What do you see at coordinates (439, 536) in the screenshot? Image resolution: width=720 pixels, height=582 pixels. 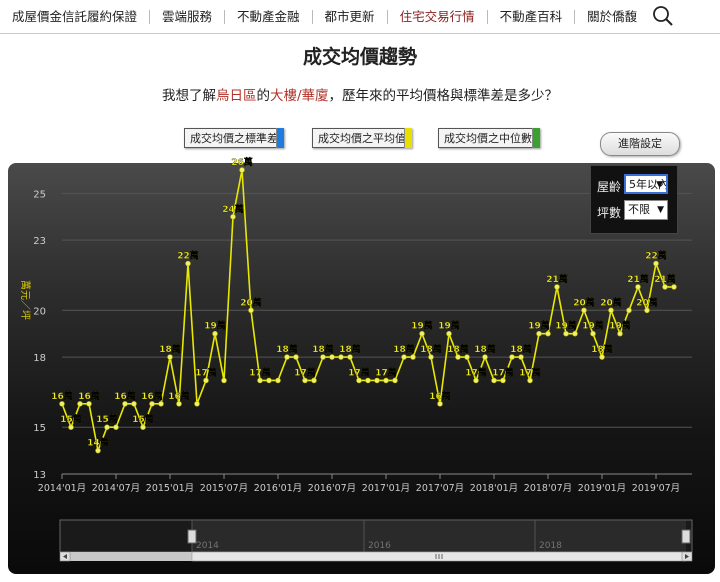 I see `navigator-selection` at bounding box center [439, 536].